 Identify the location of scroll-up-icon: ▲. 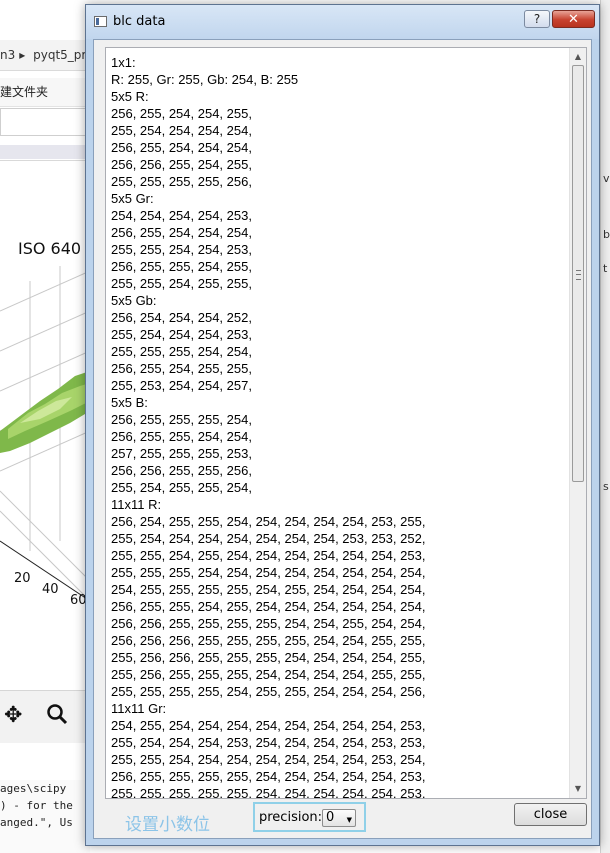
(578, 56).